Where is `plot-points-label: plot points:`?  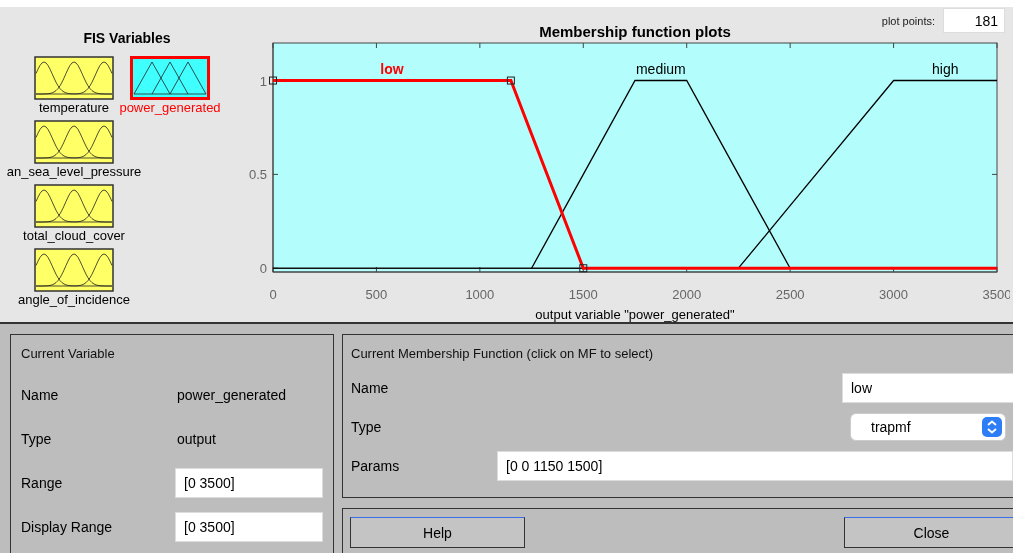 plot-points-label: plot points: is located at coordinates (908, 20).